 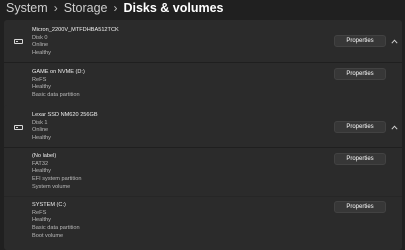 What do you see at coordinates (40, 37) in the screenshot?
I see `disk-number: Disk 0` at bounding box center [40, 37].